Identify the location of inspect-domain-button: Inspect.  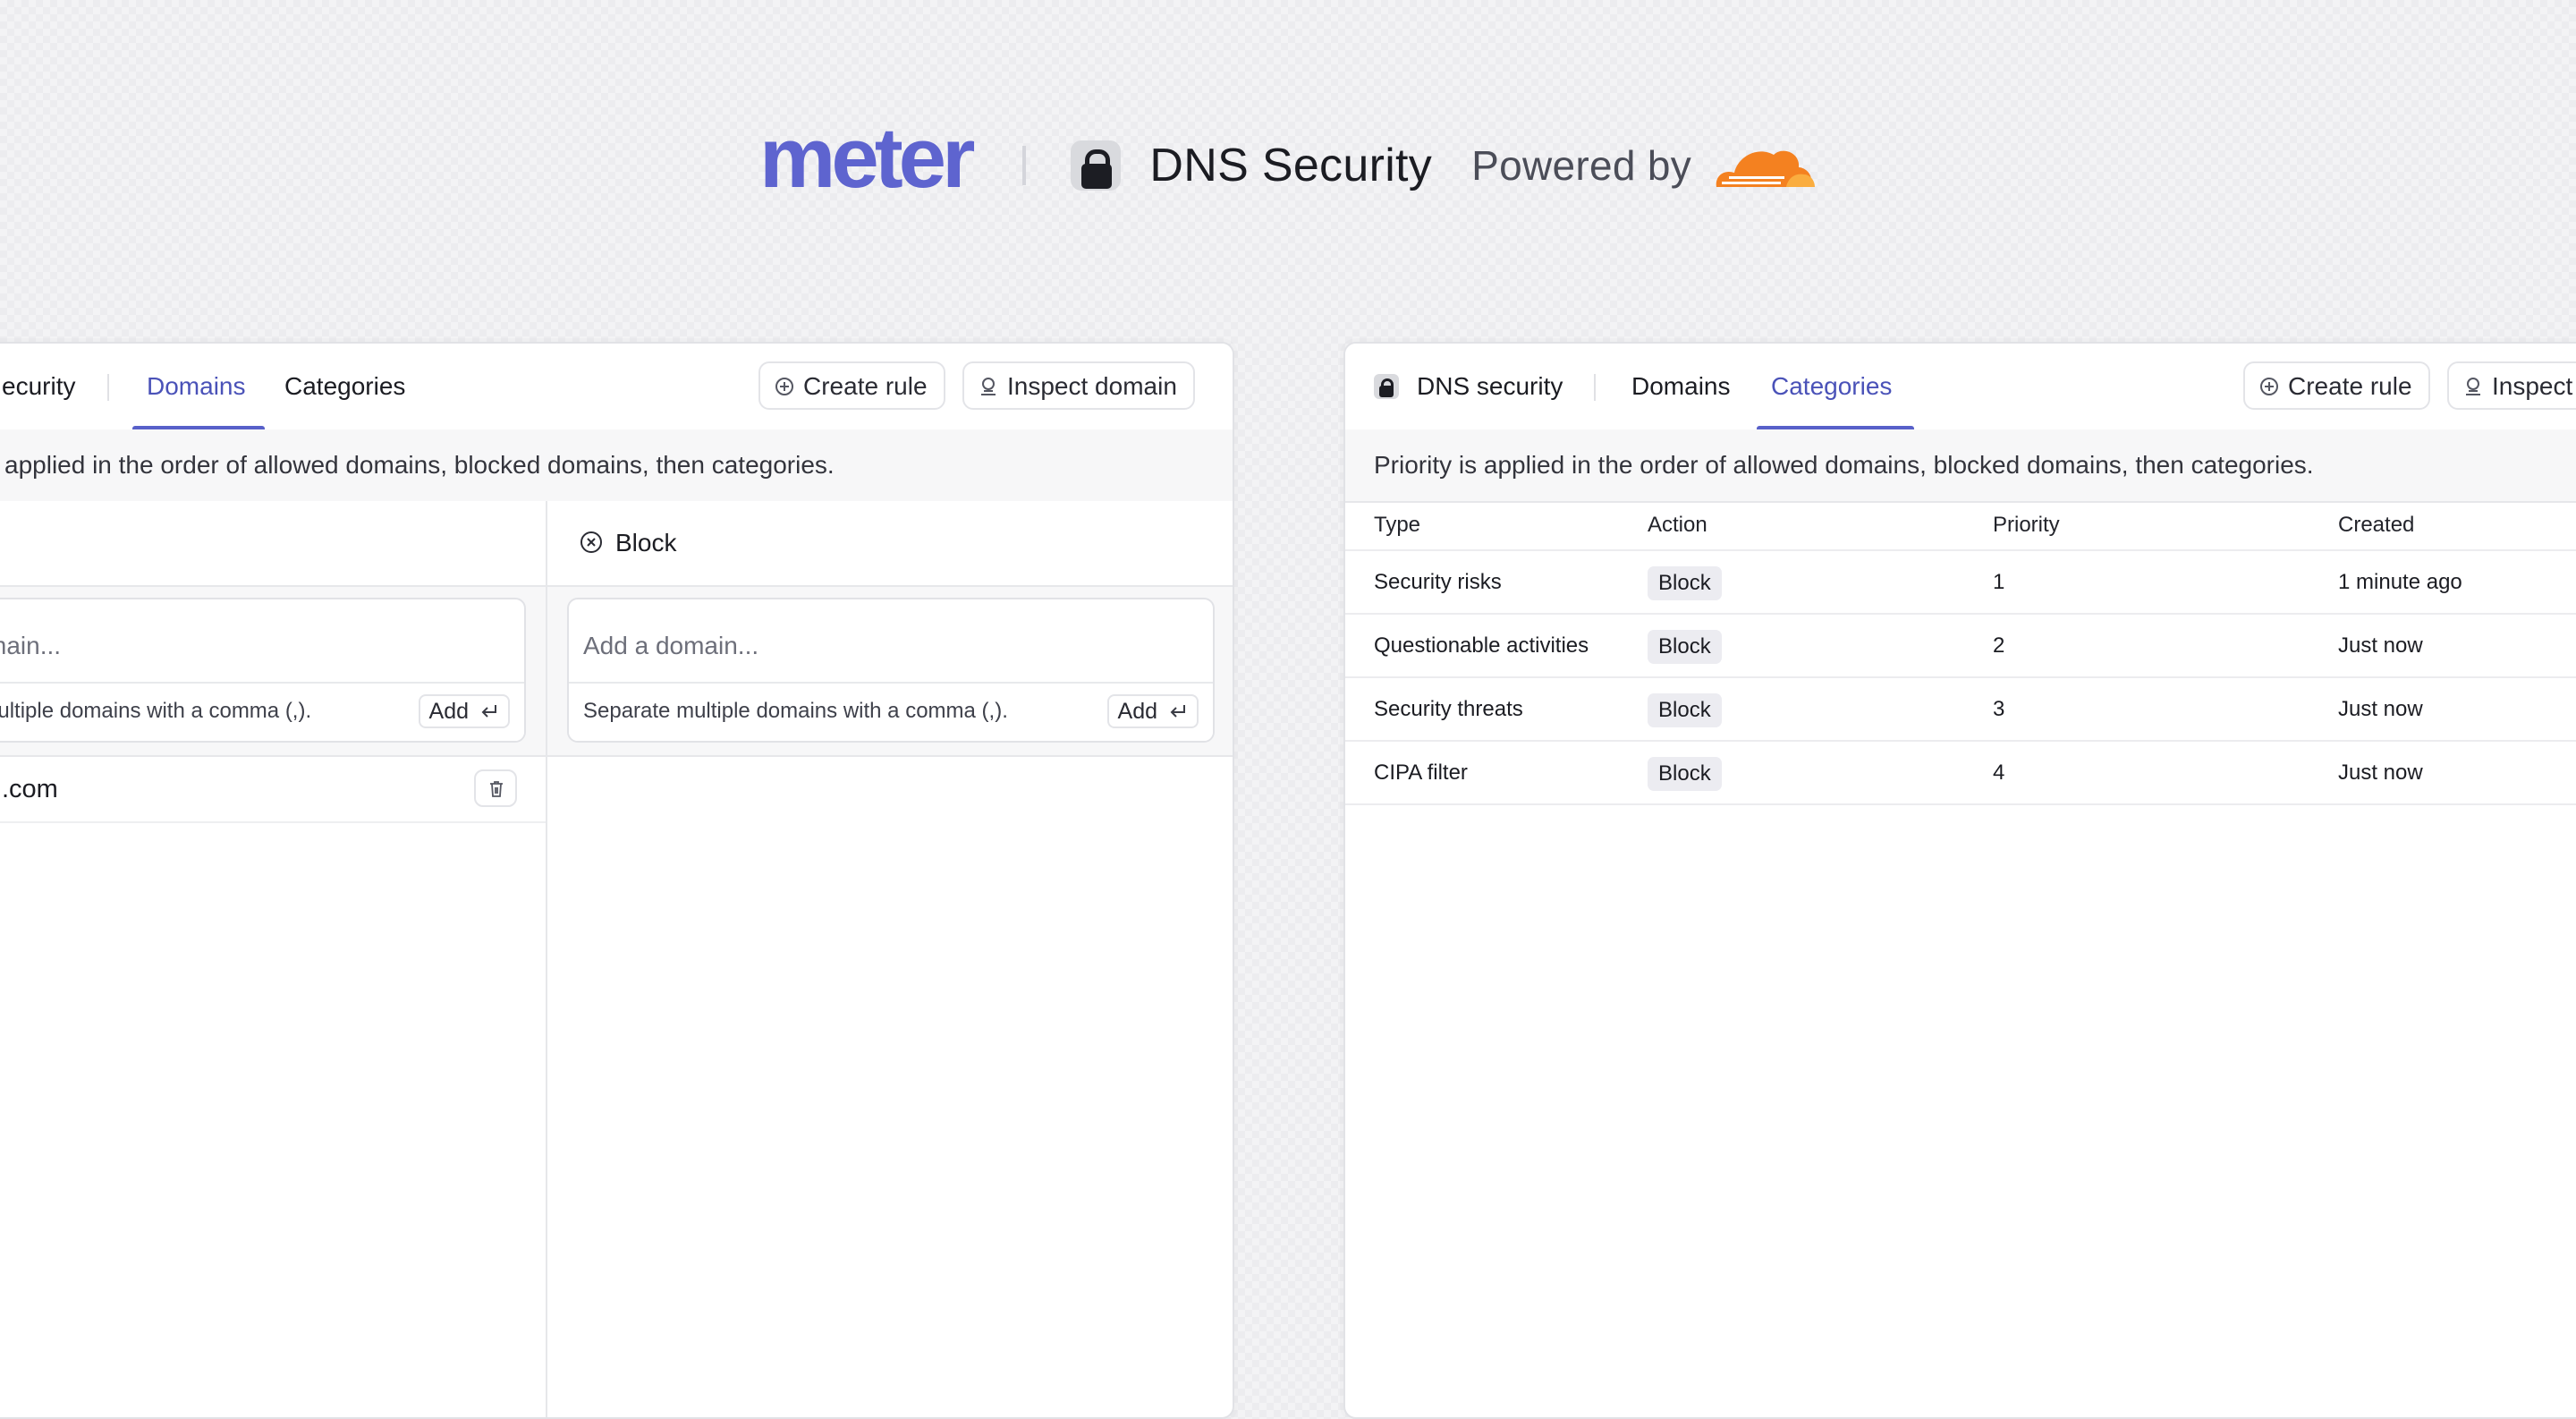
(2511, 385).